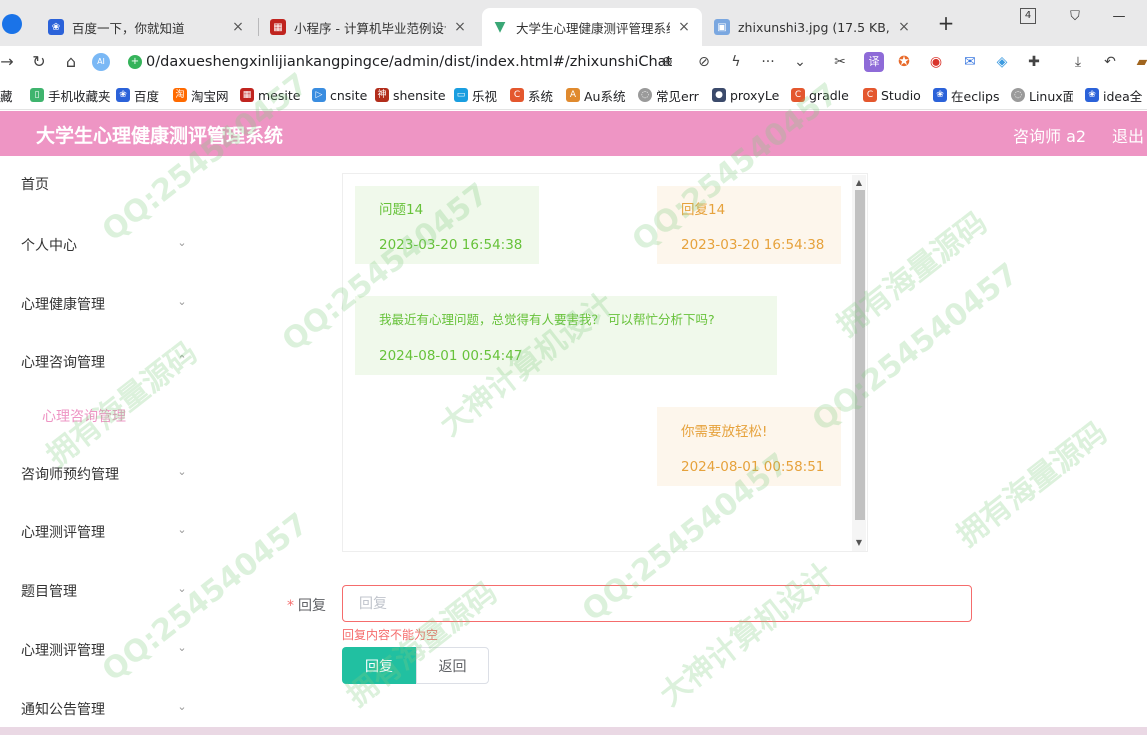  What do you see at coordinates (667, 62) in the screenshot?
I see `zoom-icon: ⊕` at bounding box center [667, 62].